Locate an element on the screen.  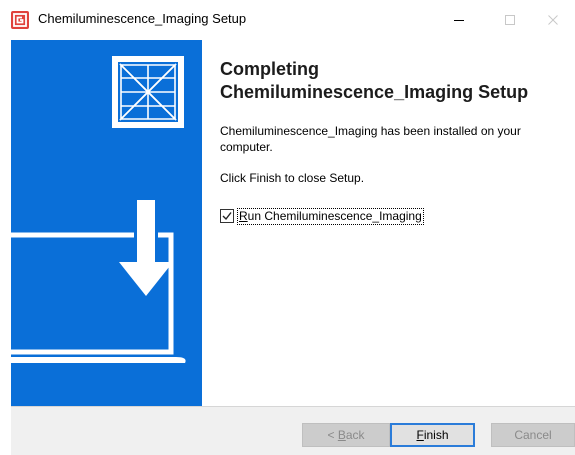
back-label: ack is located at coordinates (355, 435).